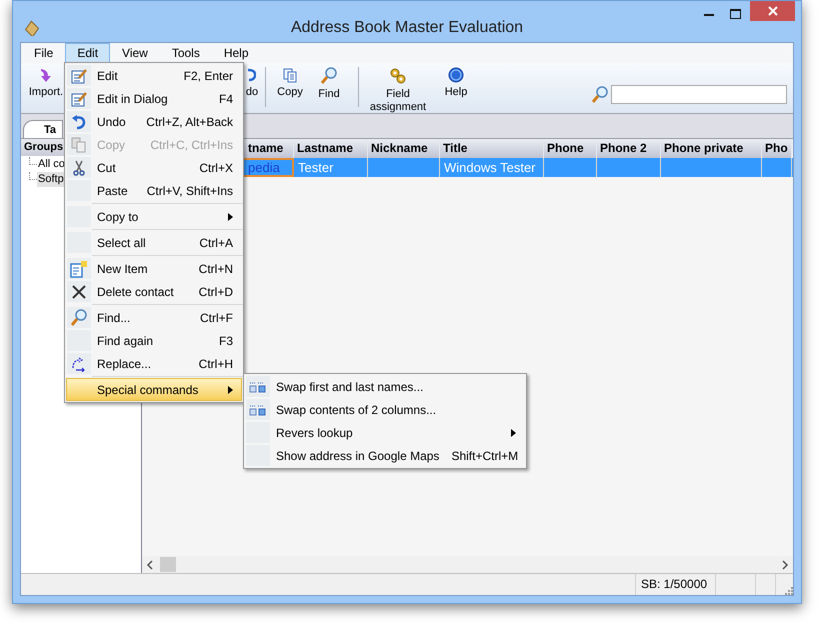  I want to click on menu-item: Edit in Dialog F4, so click(154, 98).